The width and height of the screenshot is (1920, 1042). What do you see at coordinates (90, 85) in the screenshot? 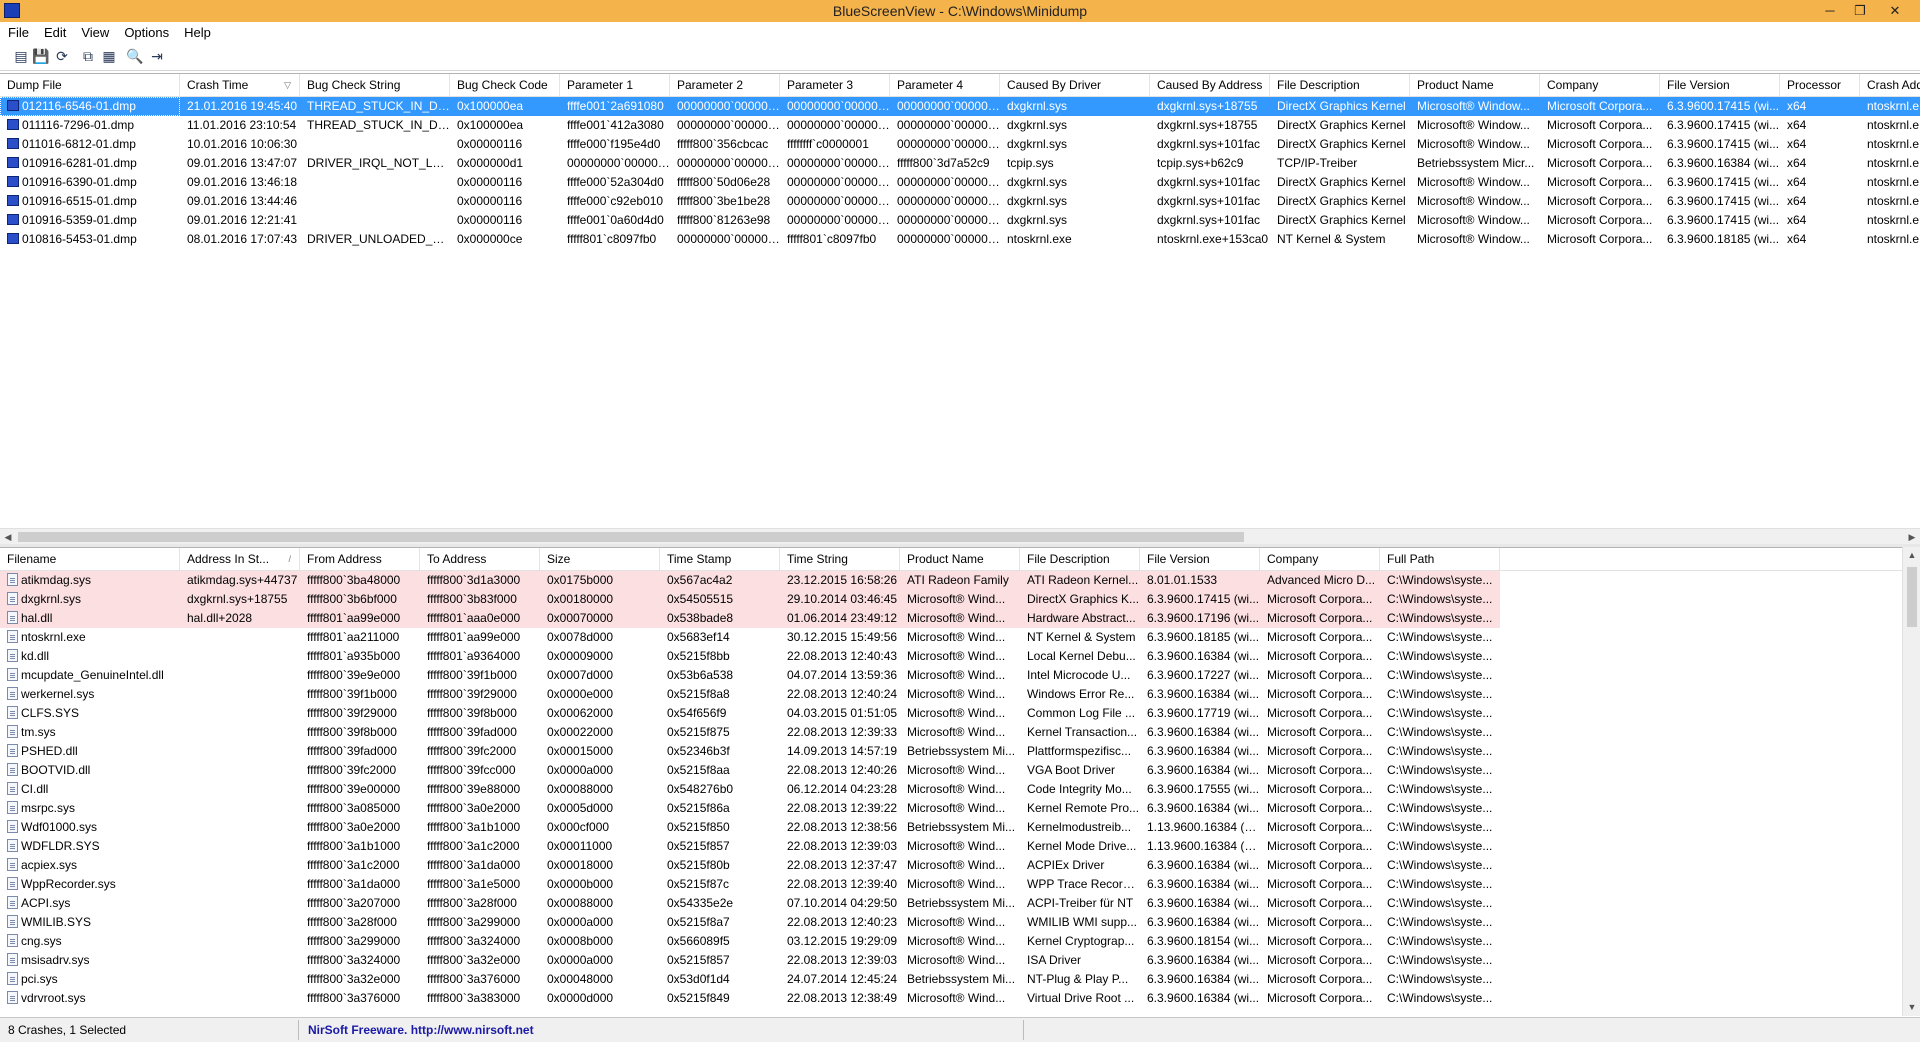
I see `crash-list-col-header: Dump File` at bounding box center [90, 85].